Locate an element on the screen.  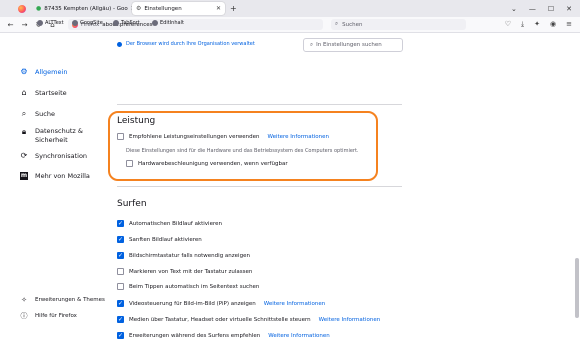
maximize-icon: ☐ is located at coordinates (551, 9).